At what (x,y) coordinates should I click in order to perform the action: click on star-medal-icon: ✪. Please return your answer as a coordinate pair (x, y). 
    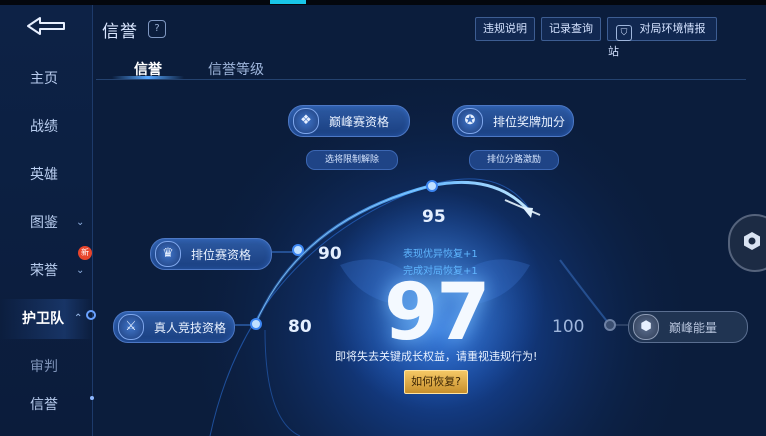
    Looking at the image, I should click on (470, 121).